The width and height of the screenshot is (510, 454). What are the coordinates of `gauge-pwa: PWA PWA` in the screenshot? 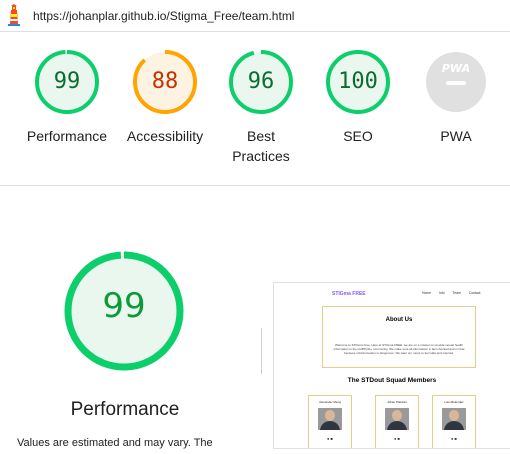 It's located at (456, 97).